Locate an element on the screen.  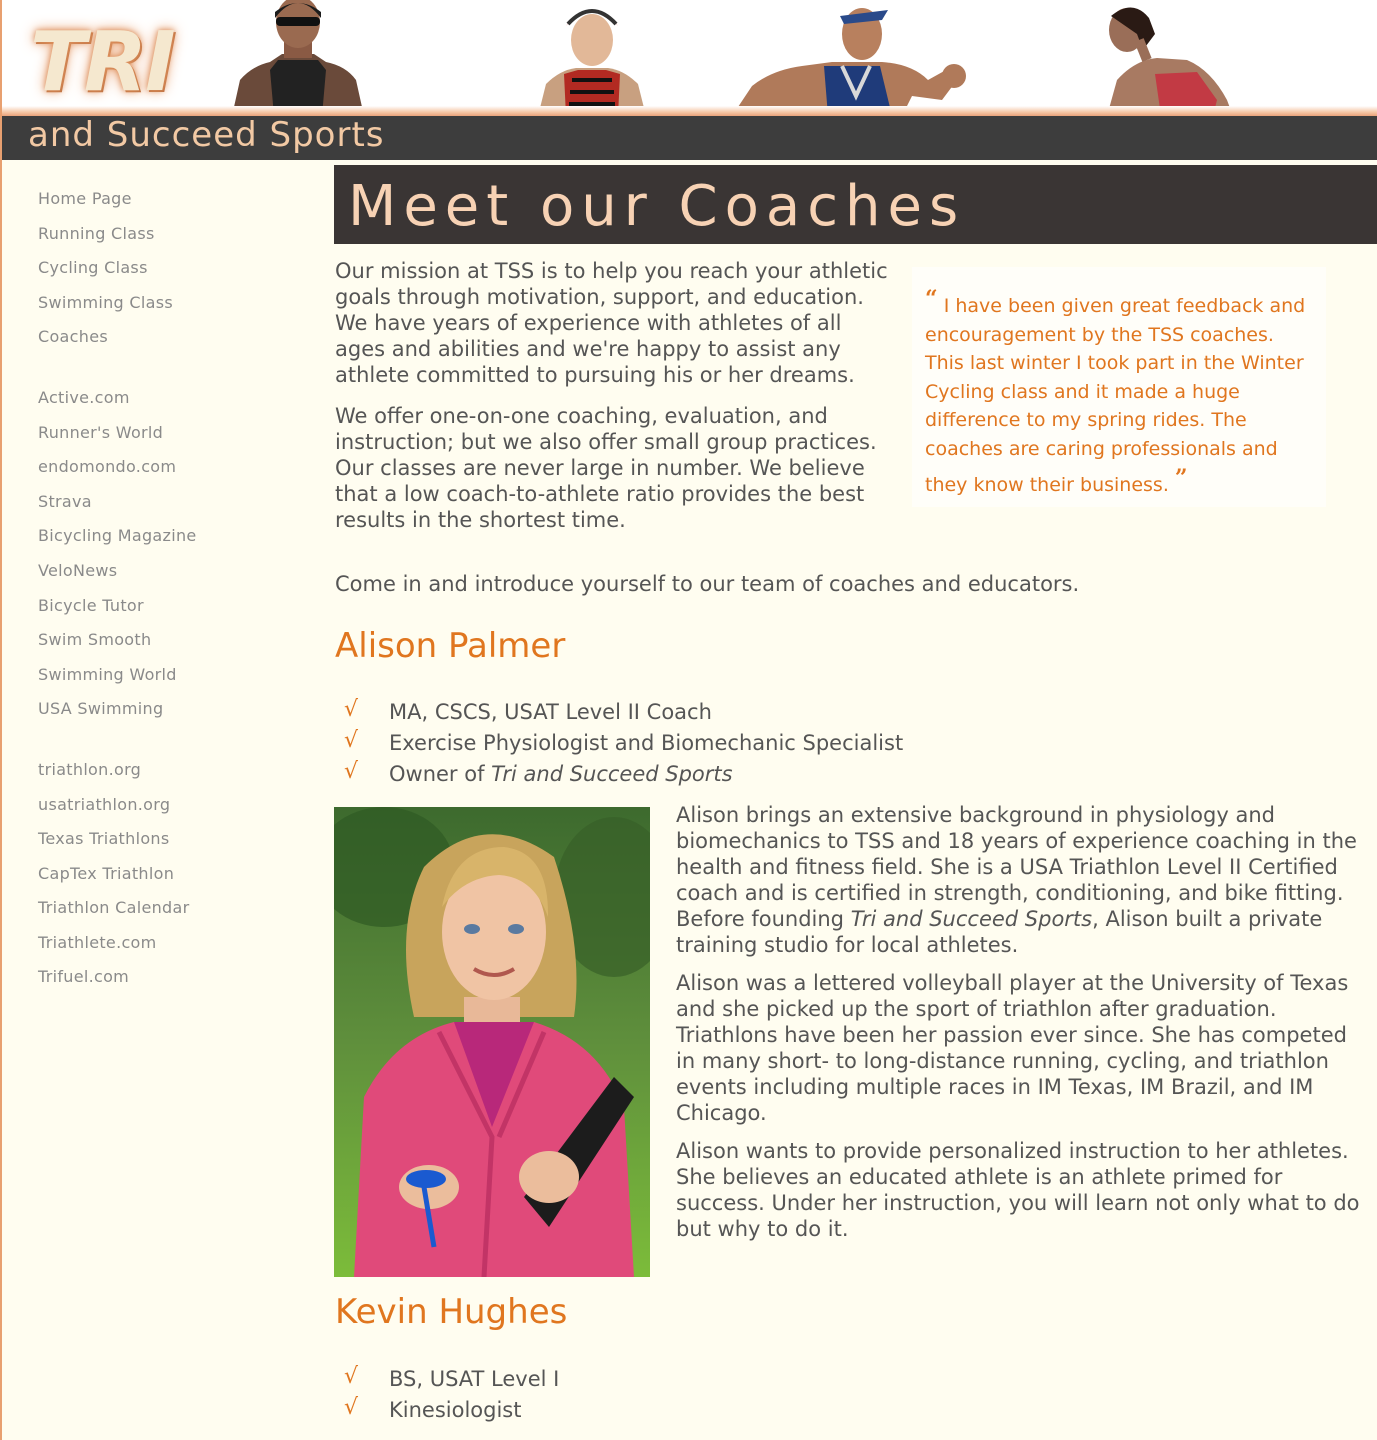
swimmer-athlete-image is located at coordinates (298, 58).